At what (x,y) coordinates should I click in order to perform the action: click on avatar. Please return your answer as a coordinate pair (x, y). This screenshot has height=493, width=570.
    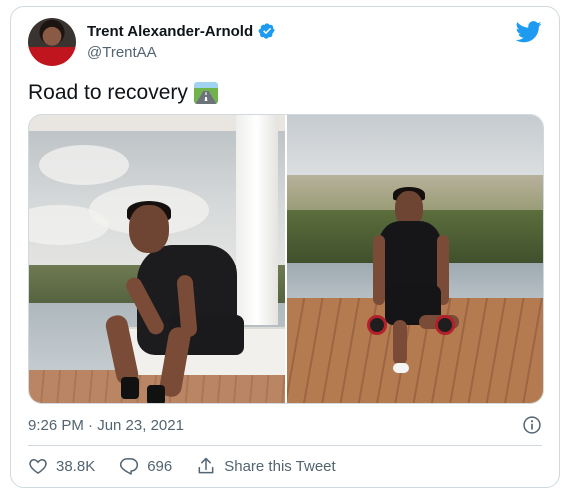
    Looking at the image, I should click on (52, 42).